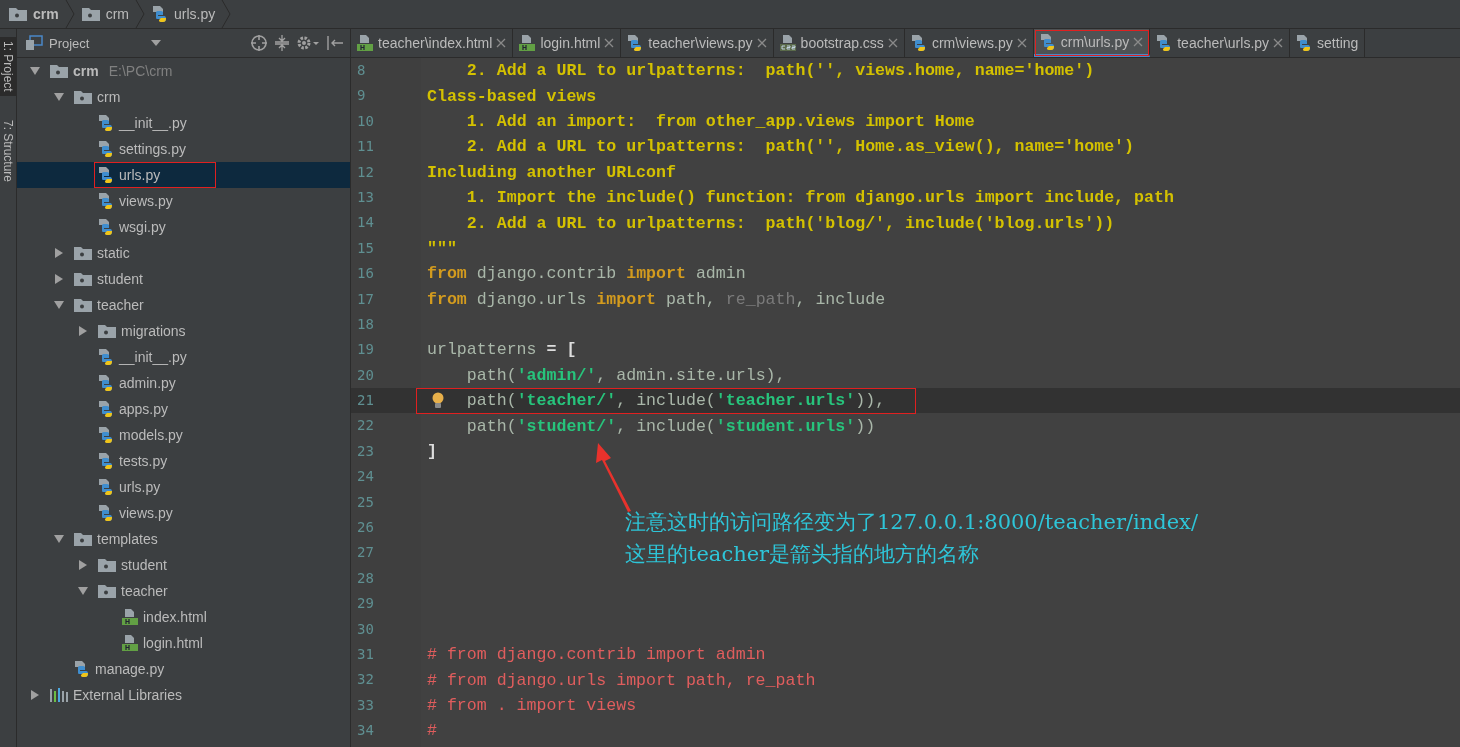  What do you see at coordinates (183, 435) in the screenshot?
I see `tree-row: models.py` at bounding box center [183, 435].